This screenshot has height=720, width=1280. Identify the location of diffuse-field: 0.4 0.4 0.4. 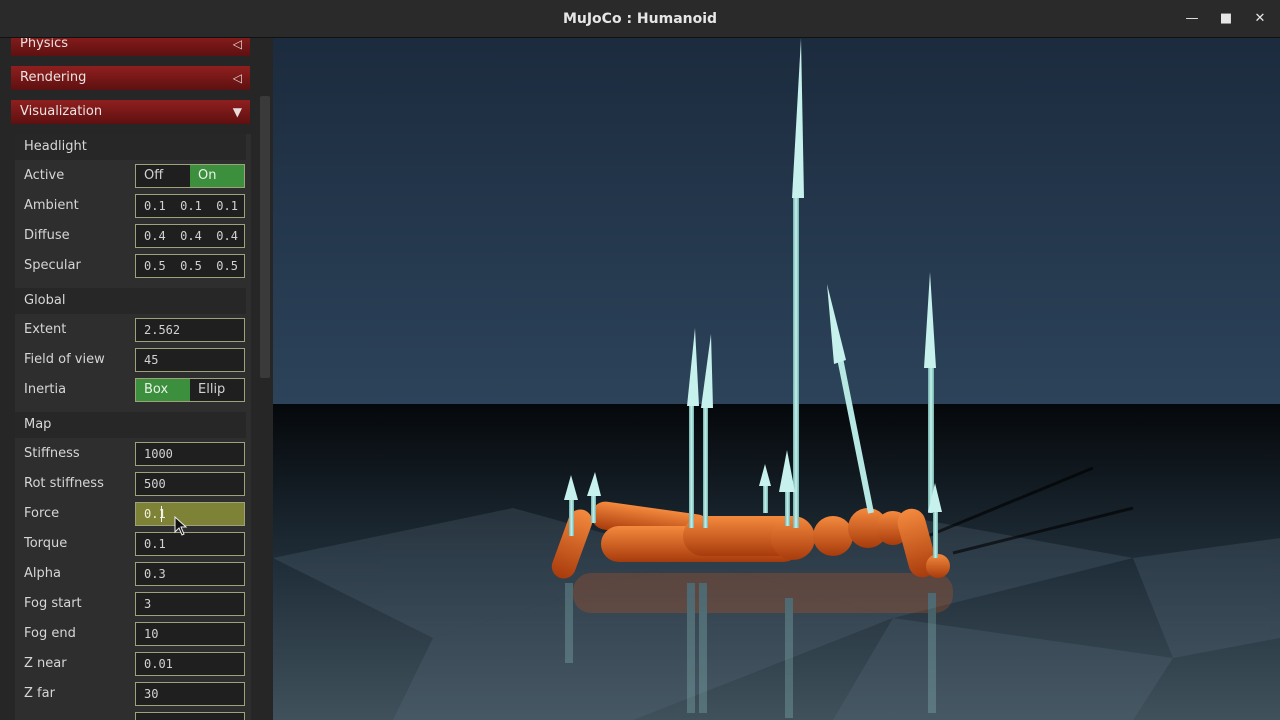
(190, 236).